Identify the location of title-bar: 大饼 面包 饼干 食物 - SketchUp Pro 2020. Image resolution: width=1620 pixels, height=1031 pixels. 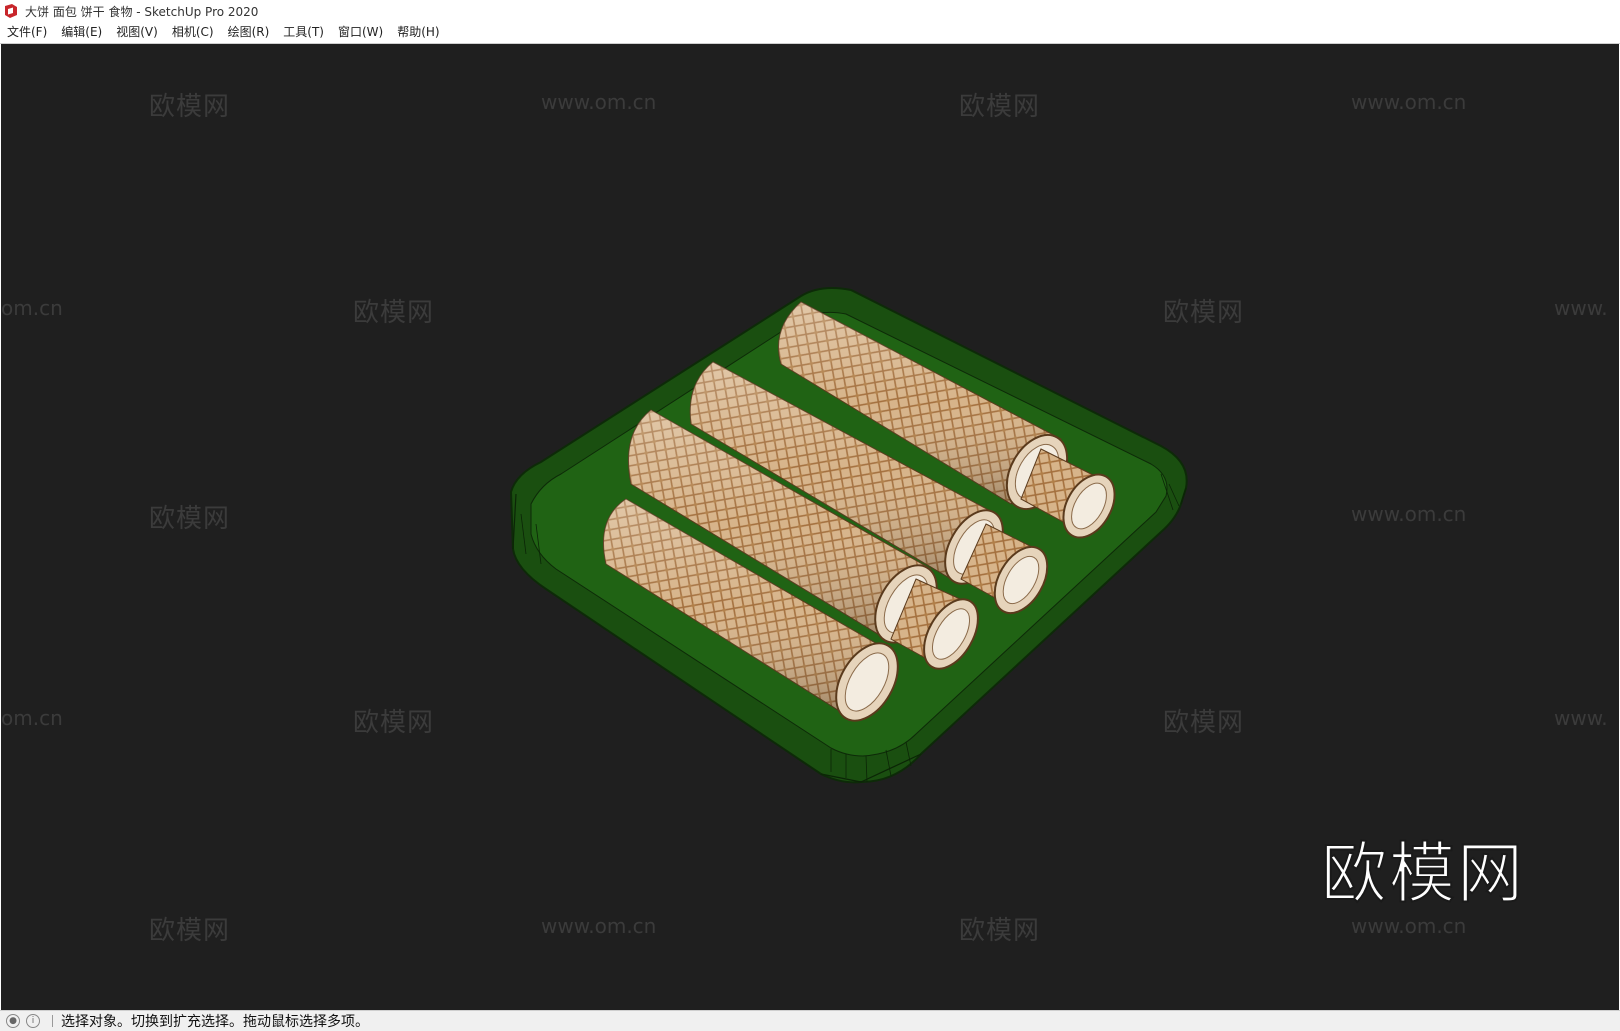
(810, 11).